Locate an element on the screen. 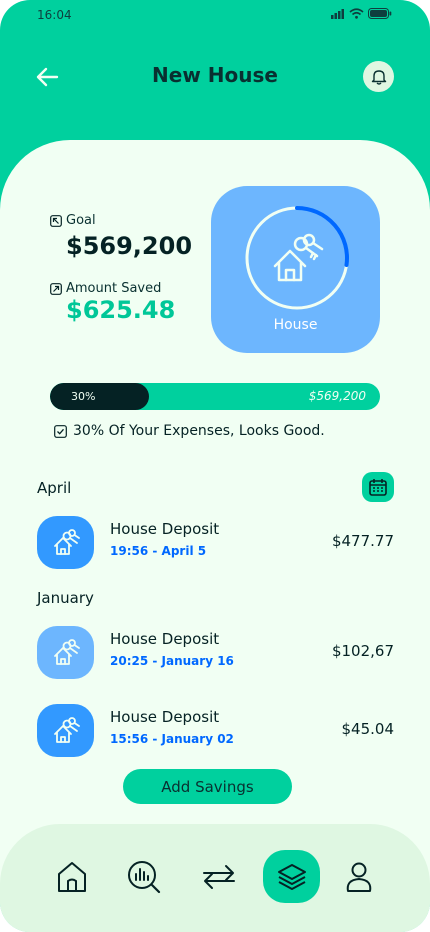 This screenshot has width=430, height=932. bell-icon is located at coordinates (378, 77).